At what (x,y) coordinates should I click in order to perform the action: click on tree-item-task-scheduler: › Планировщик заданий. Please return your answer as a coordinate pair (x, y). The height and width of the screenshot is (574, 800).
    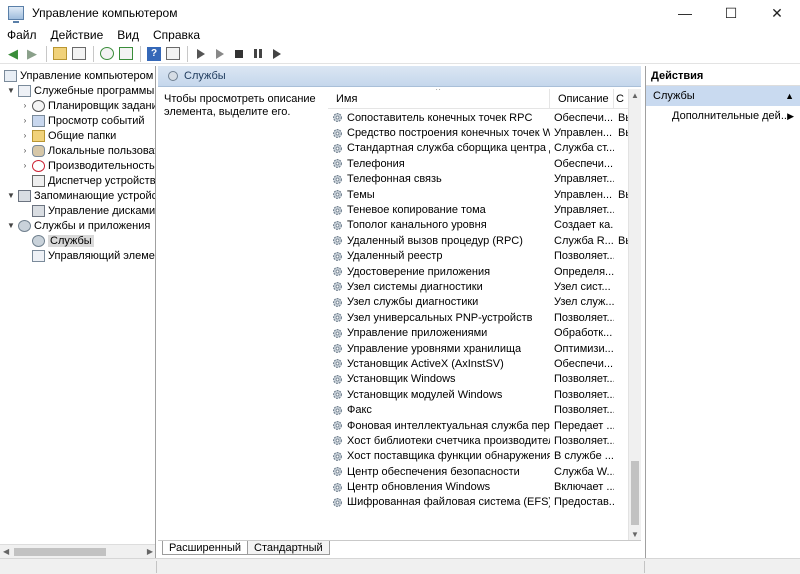
    Looking at the image, I should click on (87, 105).